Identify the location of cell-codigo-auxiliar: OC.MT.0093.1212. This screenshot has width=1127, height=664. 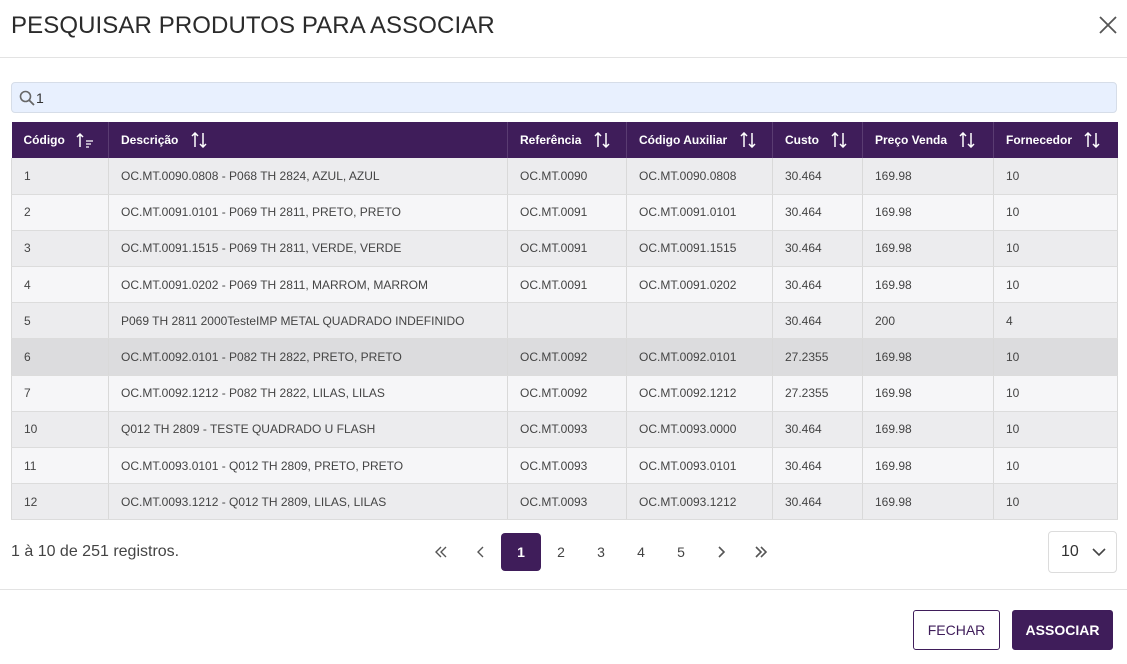
(699, 502).